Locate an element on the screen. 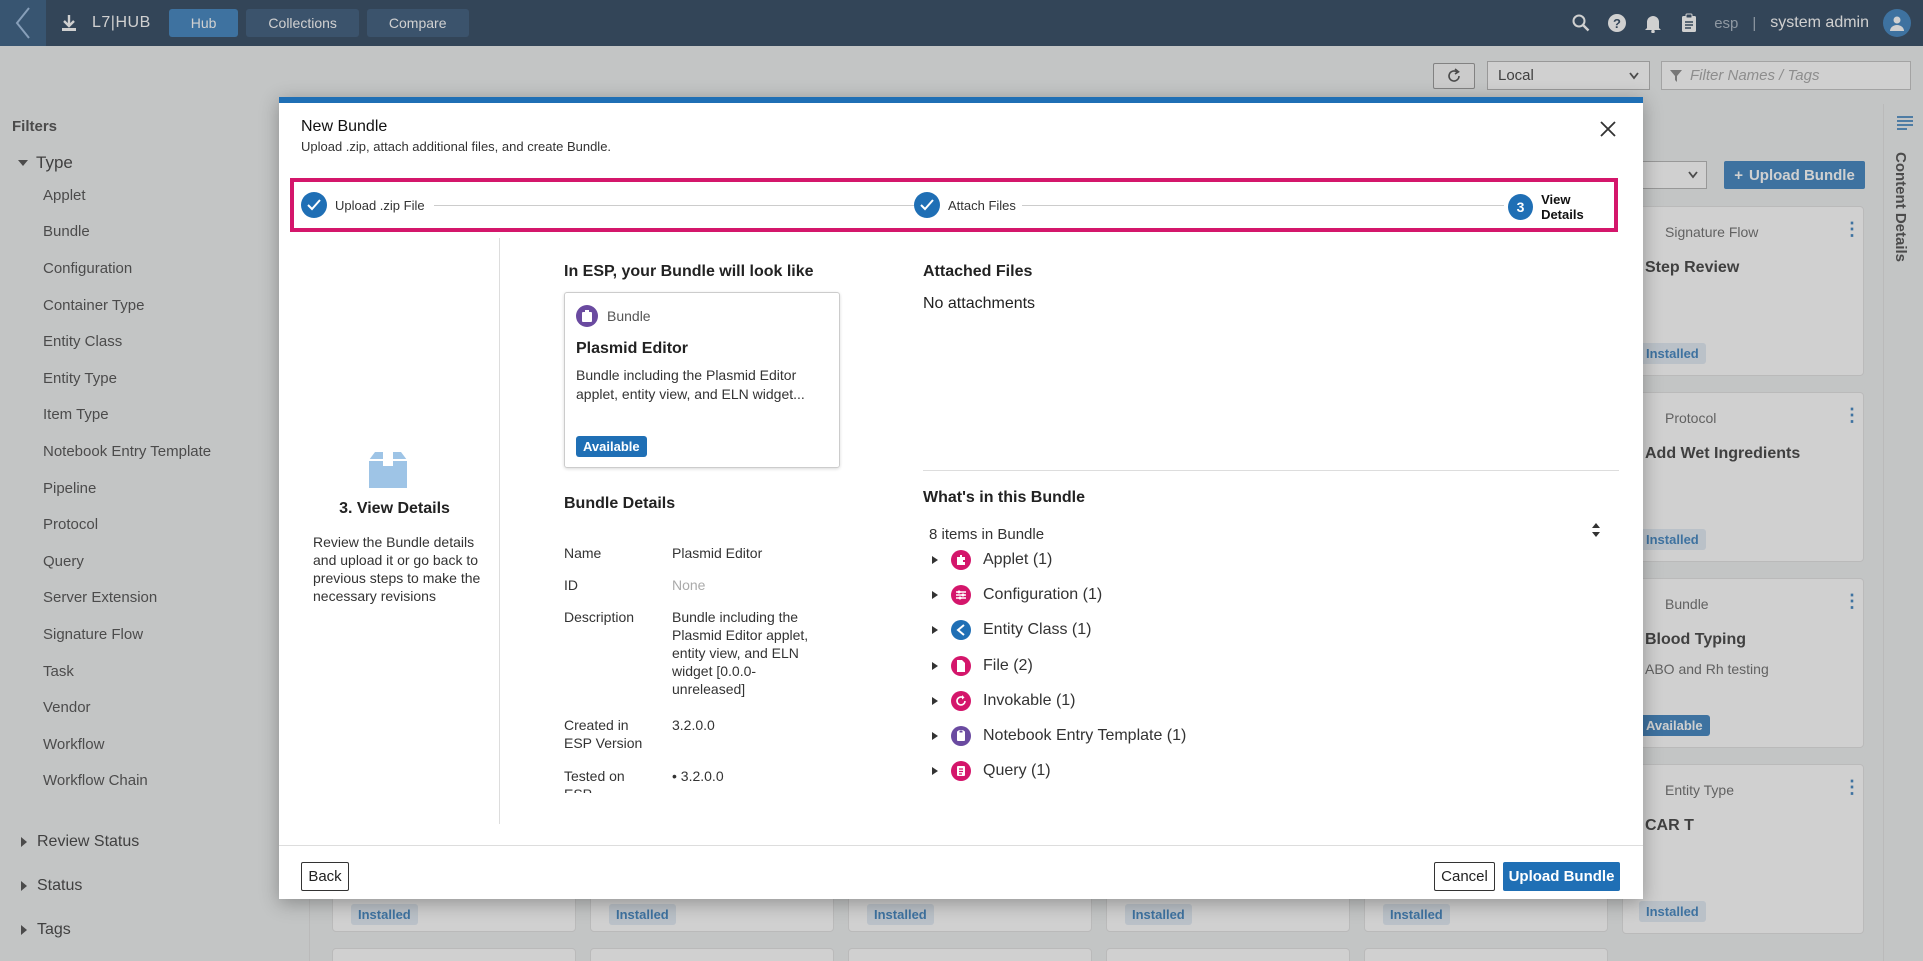  bundle-item-label: Entity Class (1) is located at coordinates (1037, 630).